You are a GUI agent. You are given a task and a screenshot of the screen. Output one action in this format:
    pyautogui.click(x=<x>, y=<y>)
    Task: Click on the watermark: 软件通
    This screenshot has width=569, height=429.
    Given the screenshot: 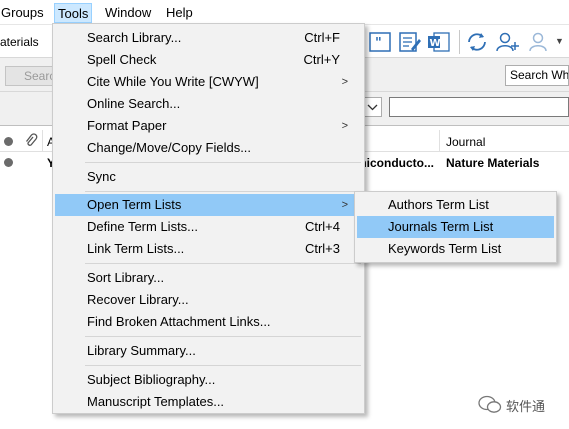 What is the action you would take?
    pyautogui.click(x=523, y=405)
    